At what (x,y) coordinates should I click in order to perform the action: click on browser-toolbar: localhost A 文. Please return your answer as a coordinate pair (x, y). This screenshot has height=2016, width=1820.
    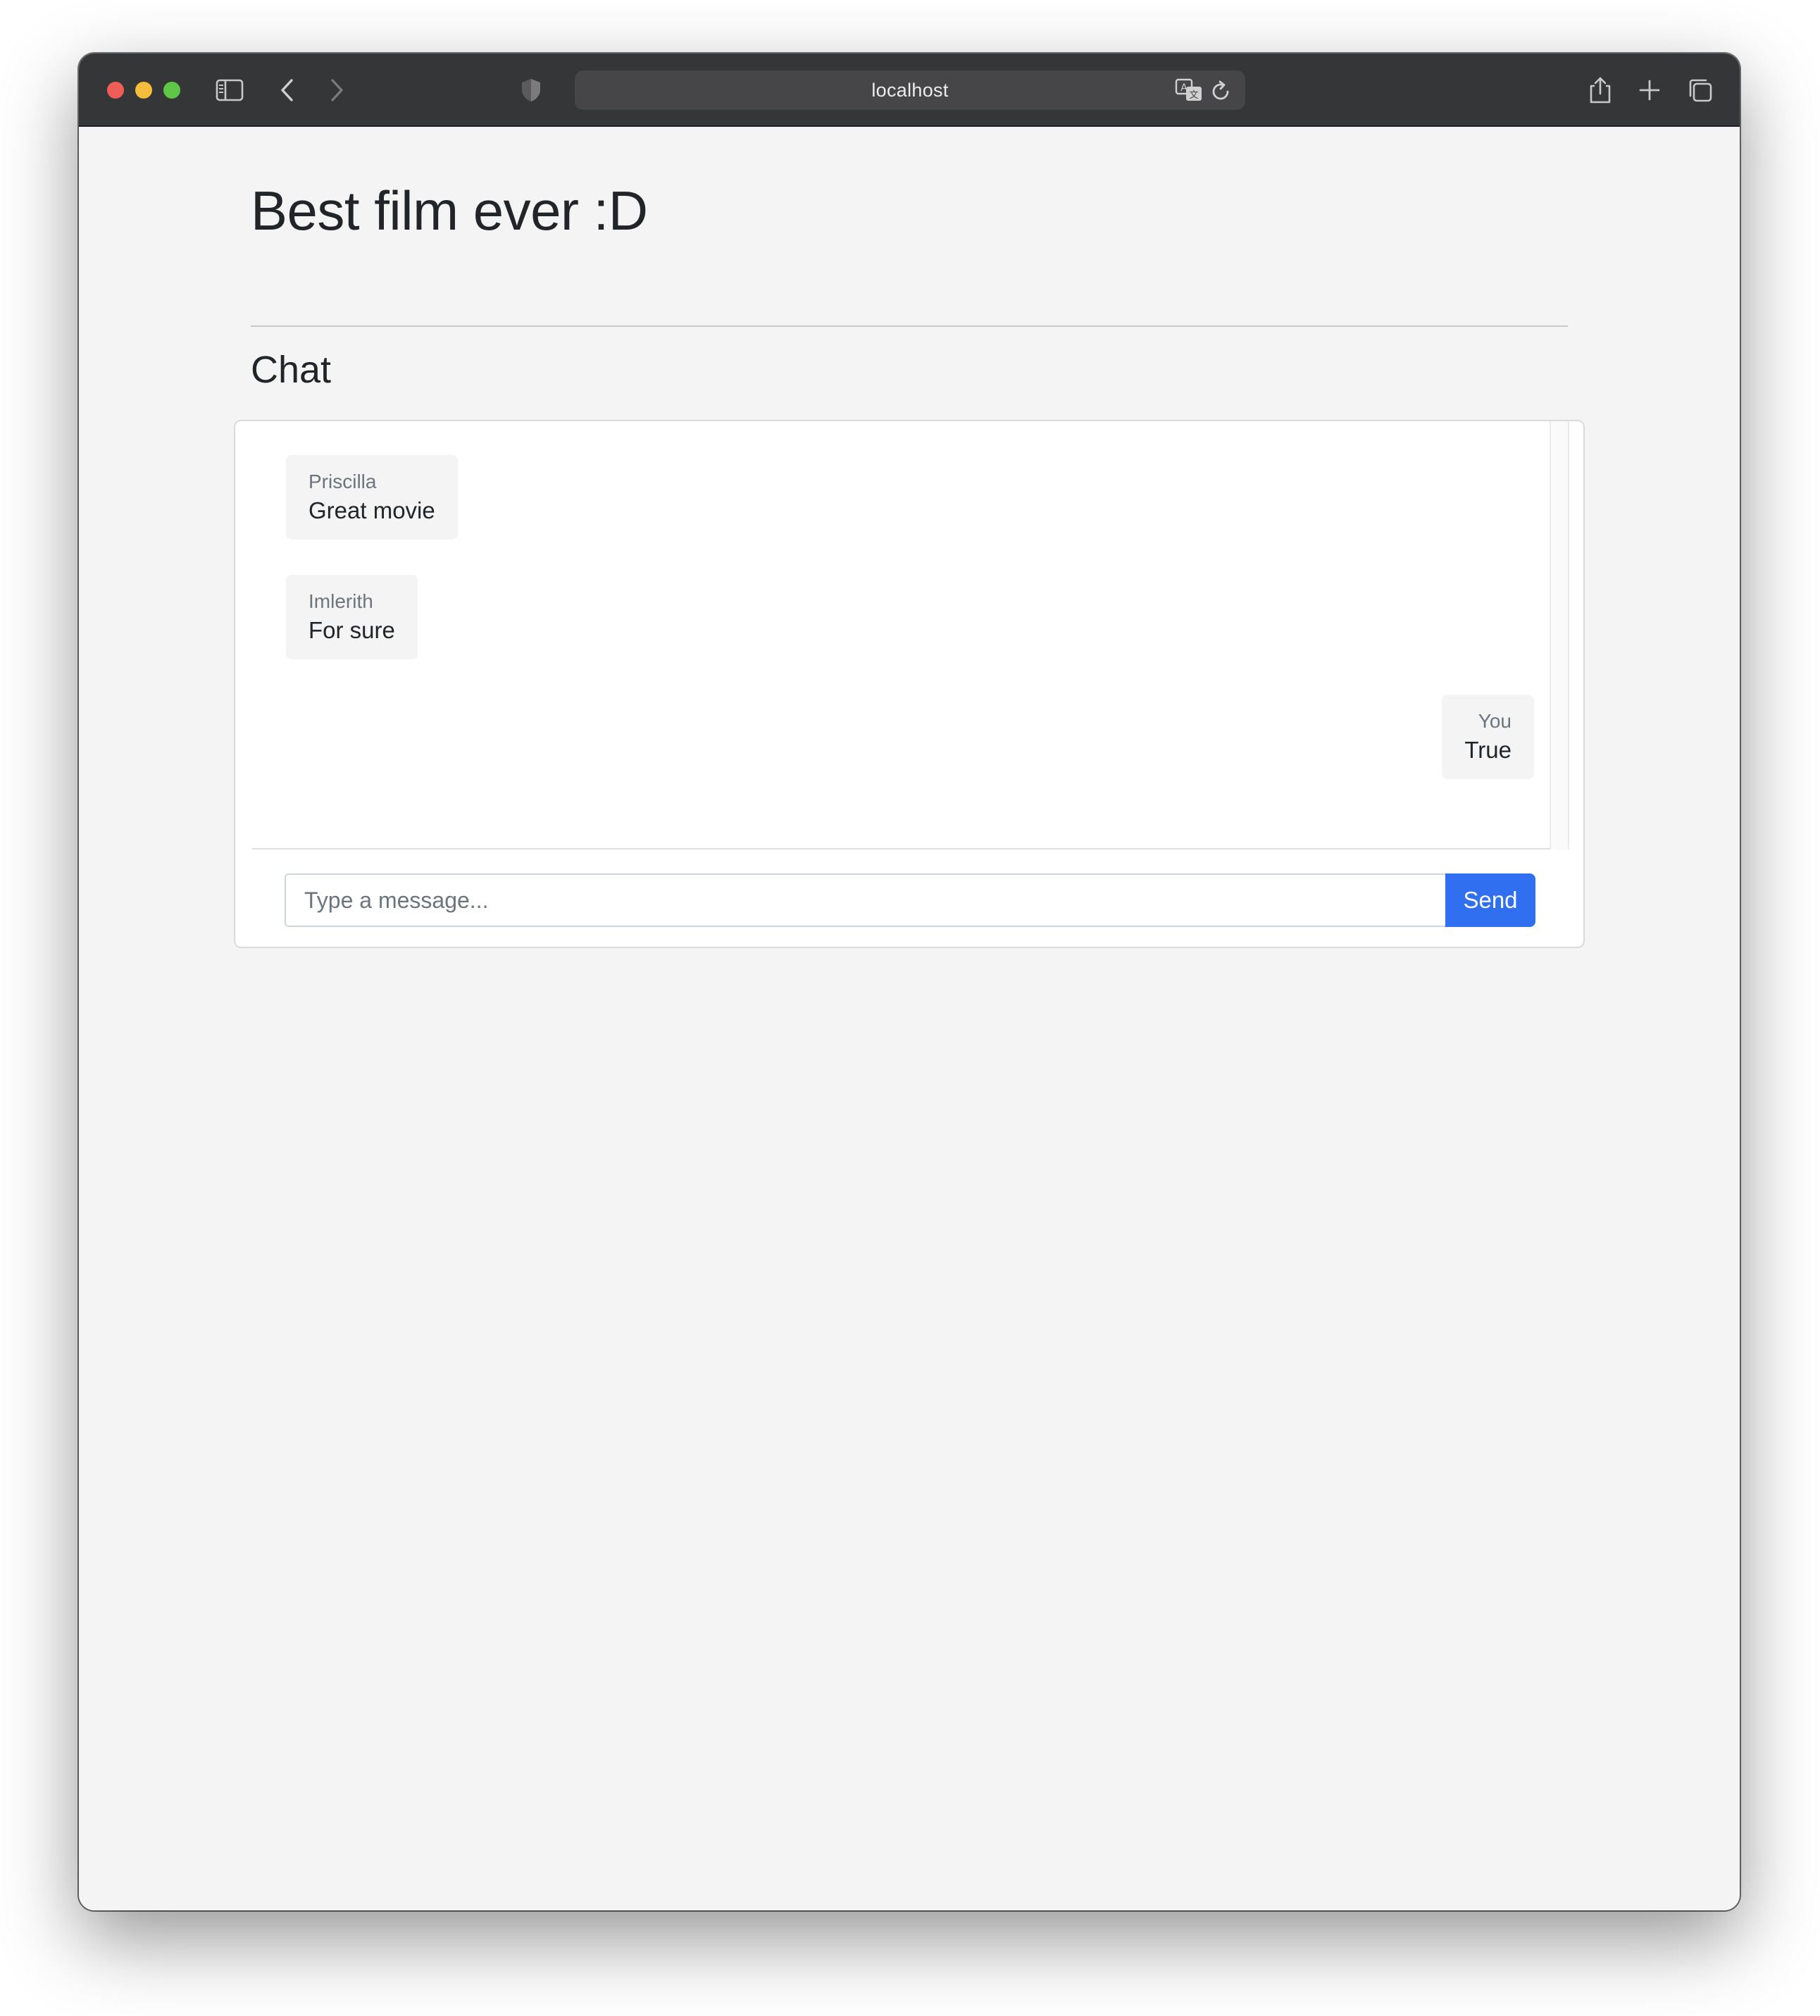
    Looking at the image, I should click on (910, 90).